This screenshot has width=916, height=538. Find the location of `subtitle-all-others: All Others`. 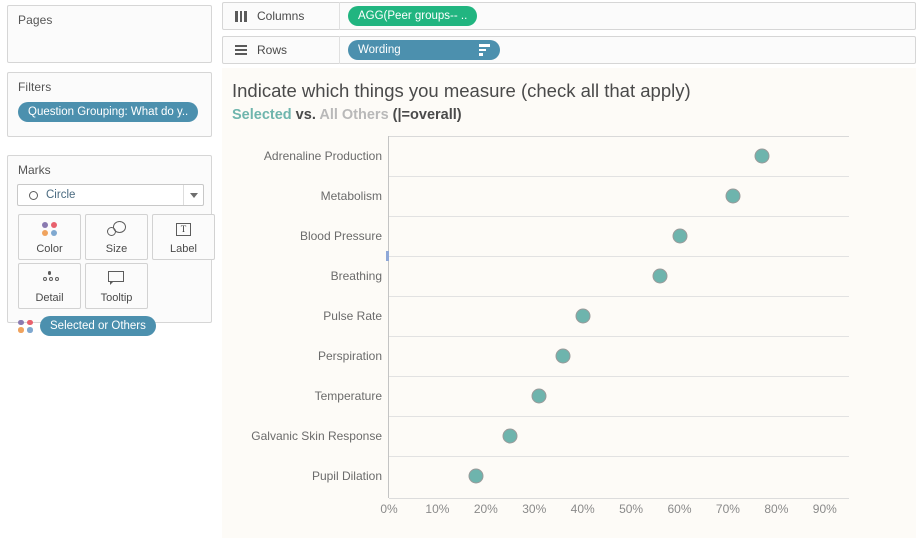

subtitle-all-others: All Others is located at coordinates (354, 115).